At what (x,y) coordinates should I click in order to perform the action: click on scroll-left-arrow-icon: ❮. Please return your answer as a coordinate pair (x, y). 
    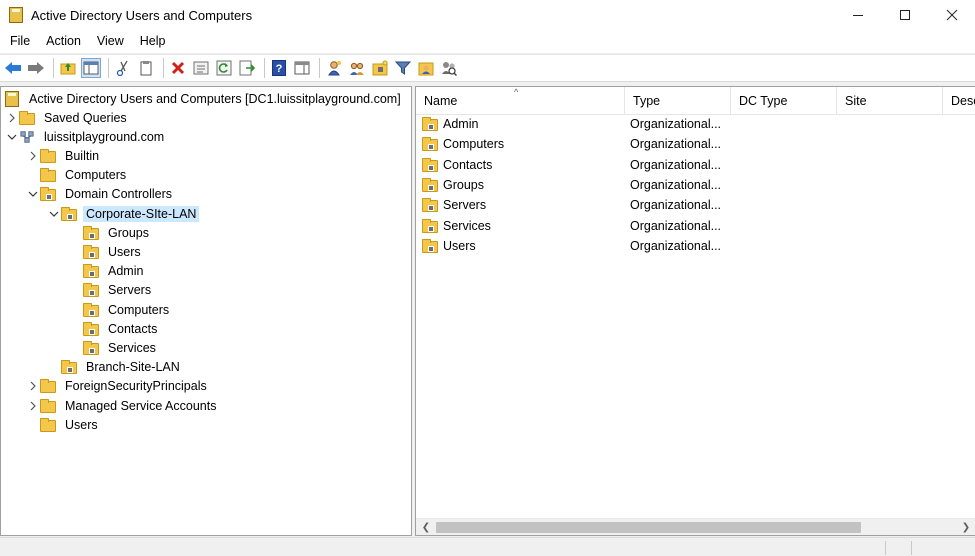
    Looking at the image, I should click on (426, 527).